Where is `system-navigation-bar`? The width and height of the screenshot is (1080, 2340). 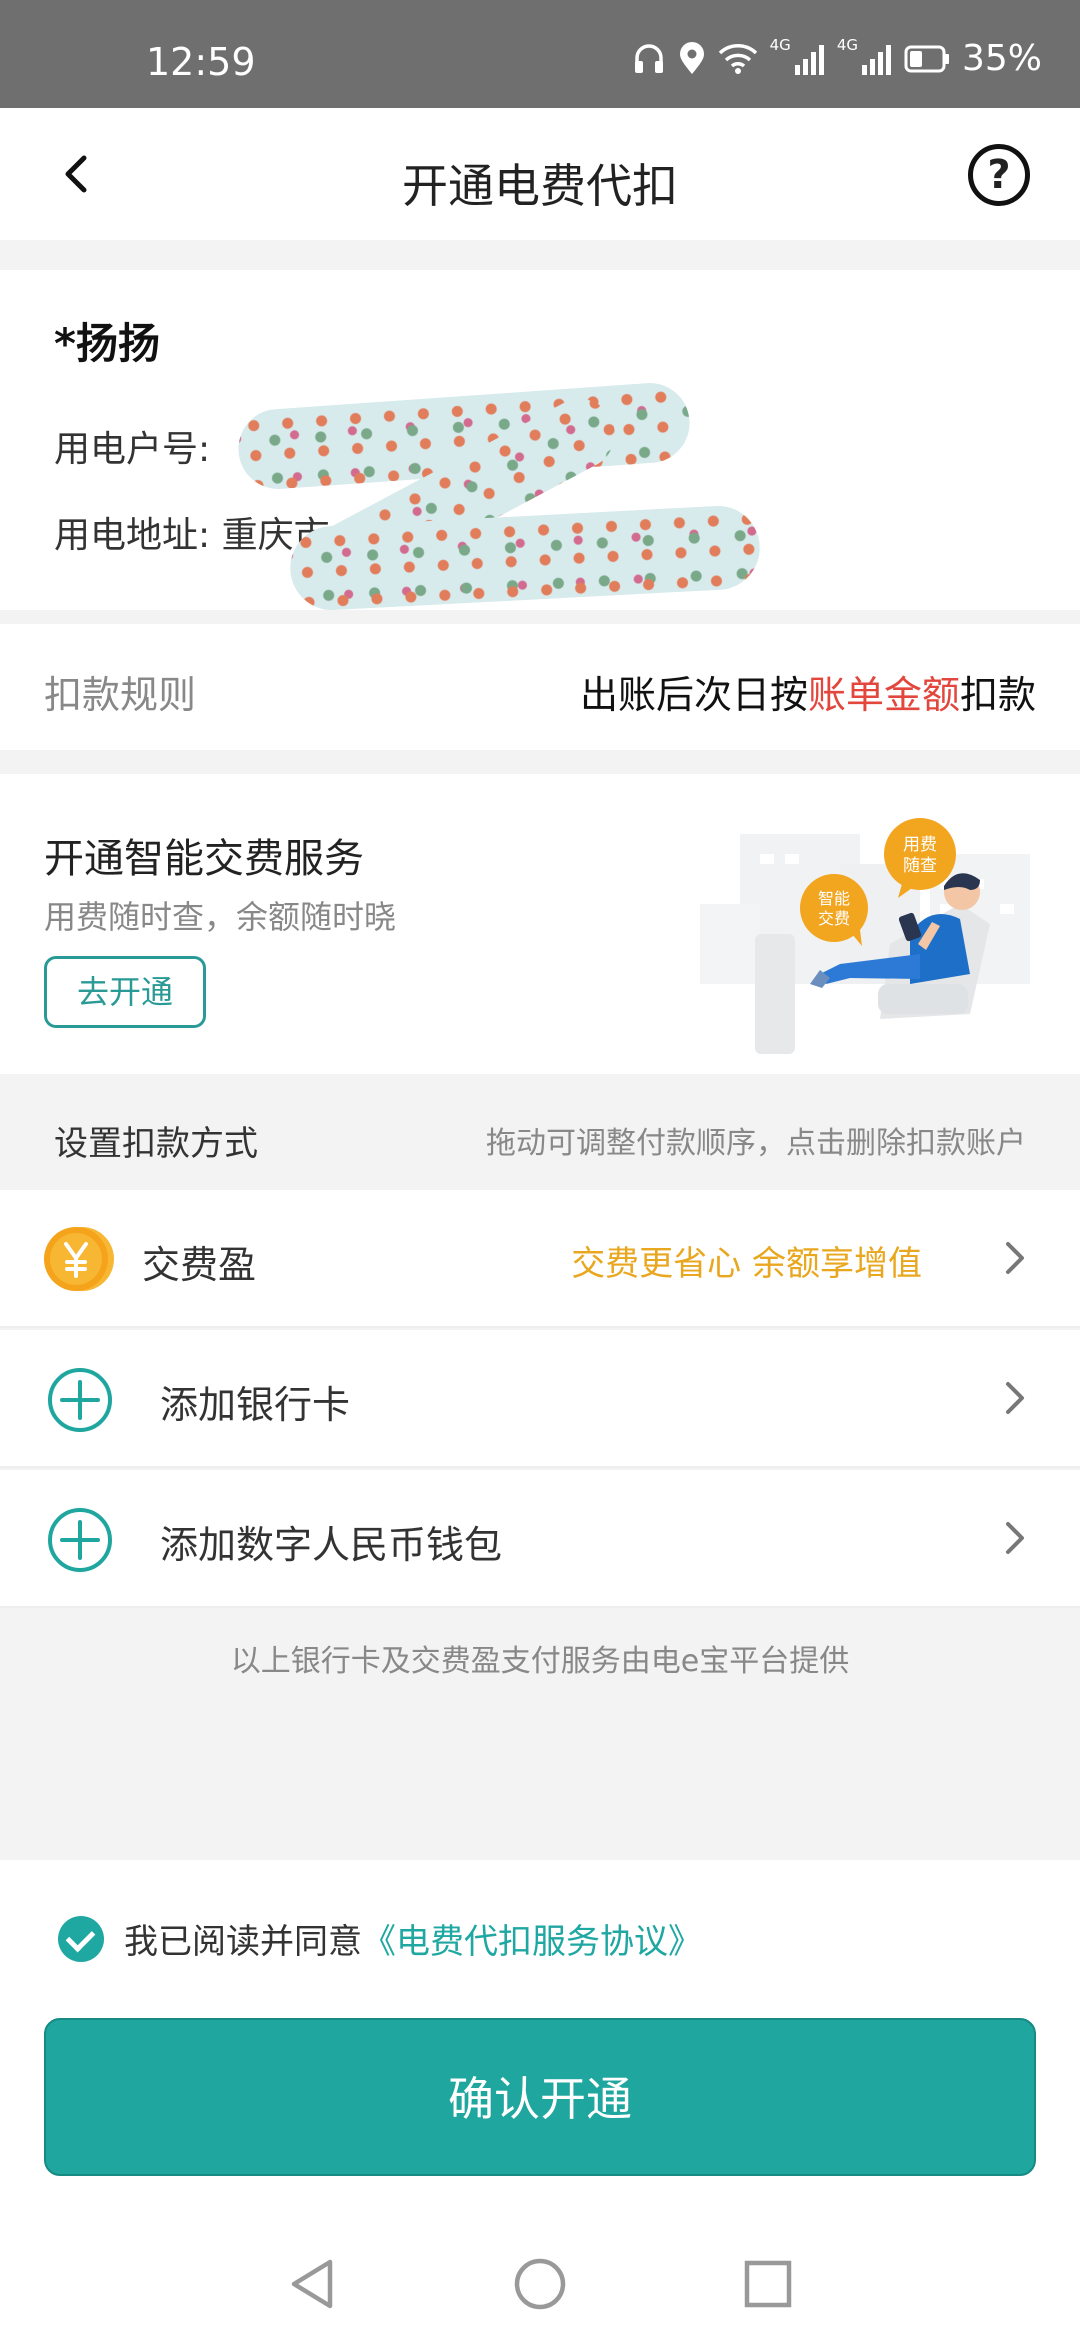
system-navigation-bar is located at coordinates (540, 2286).